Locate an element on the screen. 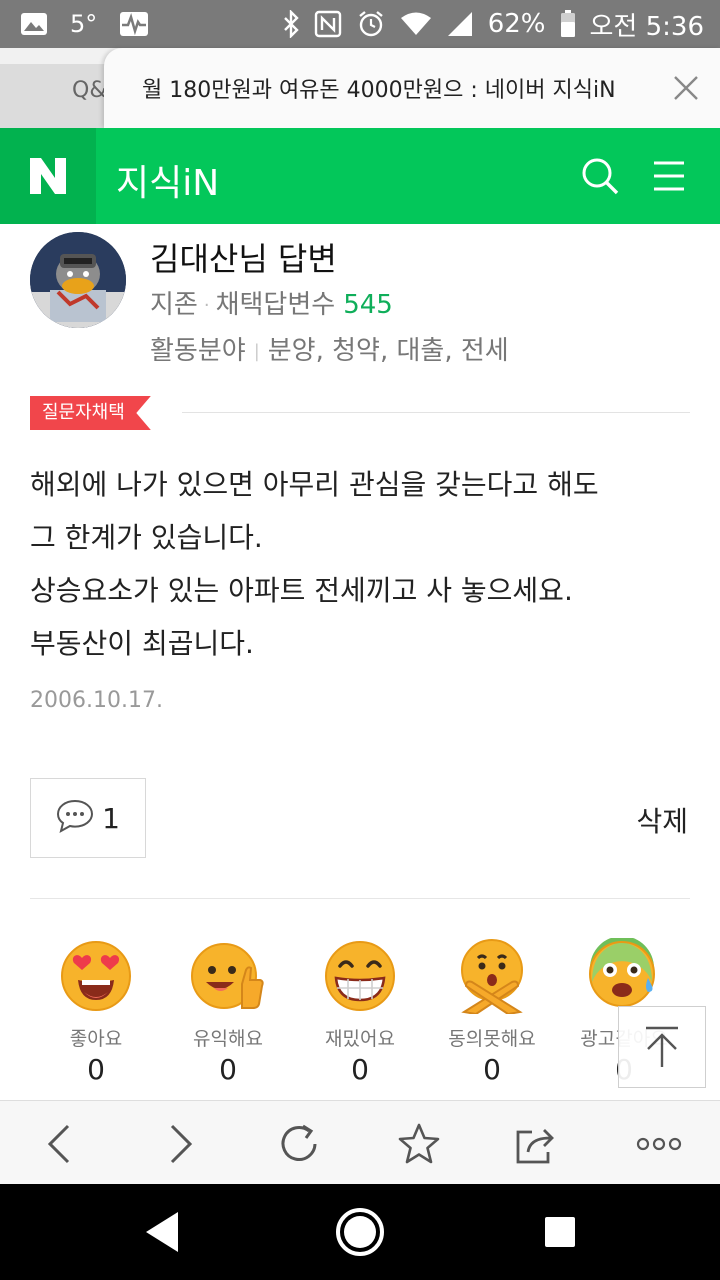  field-values: 분양, 청약, 대출, 전세 is located at coordinates (388, 351).